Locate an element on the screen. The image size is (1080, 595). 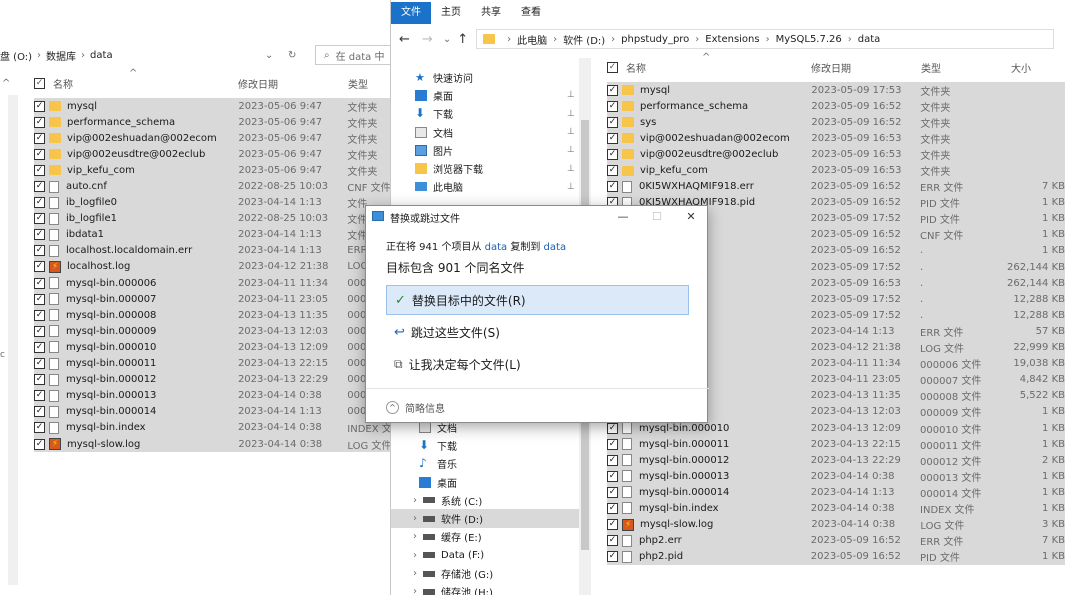
file-row: ✓ ib_logfile0 2023-04-14 1:13 文件 is located at coordinates (212, 202).